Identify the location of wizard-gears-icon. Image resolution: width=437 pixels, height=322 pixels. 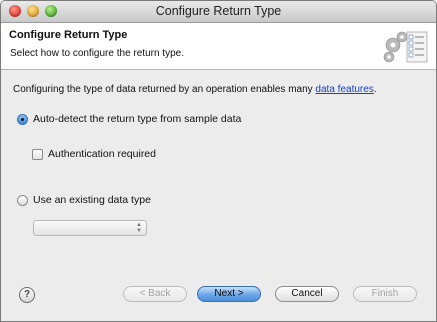
(405, 47).